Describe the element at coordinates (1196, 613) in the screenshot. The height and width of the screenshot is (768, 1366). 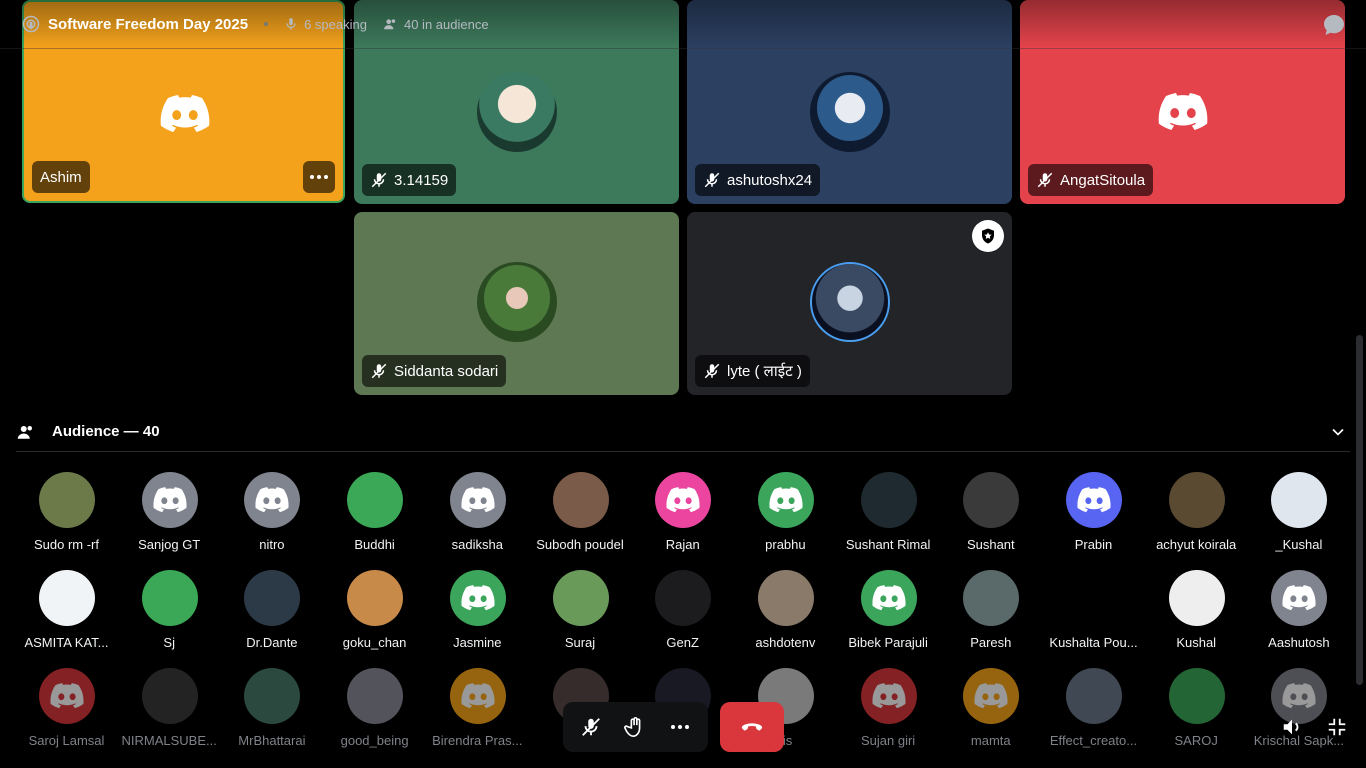
I see `audience-member: Kushal` at that location.